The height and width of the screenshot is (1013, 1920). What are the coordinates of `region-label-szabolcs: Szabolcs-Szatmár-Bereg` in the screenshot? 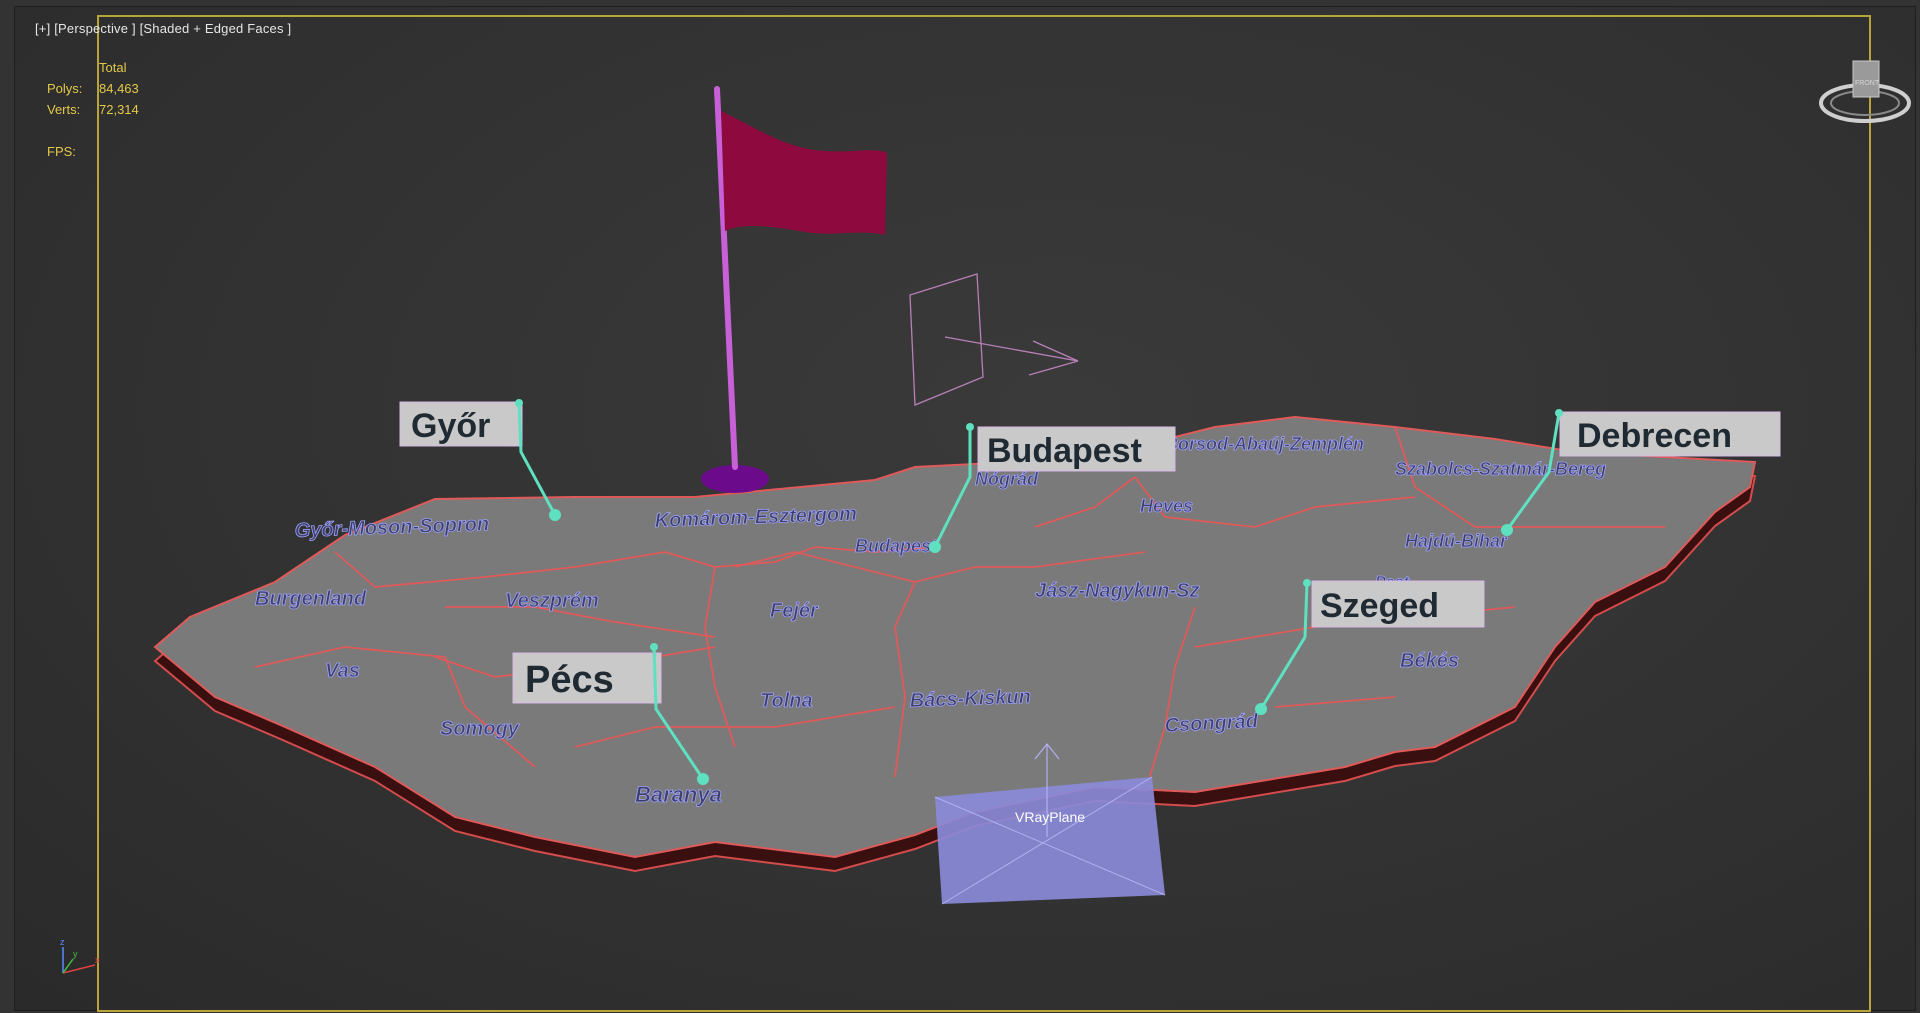 It's located at (1500, 469).